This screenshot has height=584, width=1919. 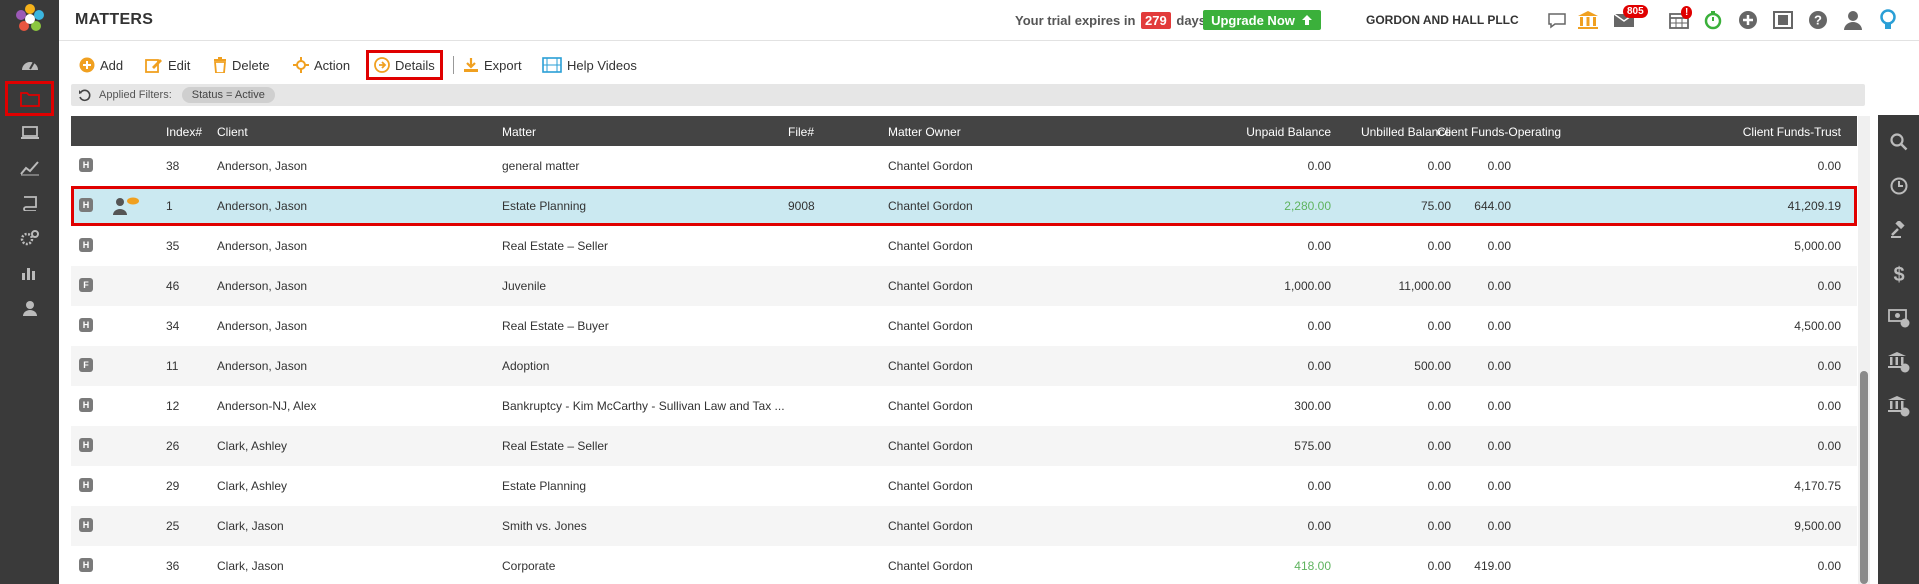 I want to click on right-billing: $, so click(x=1898, y=274).